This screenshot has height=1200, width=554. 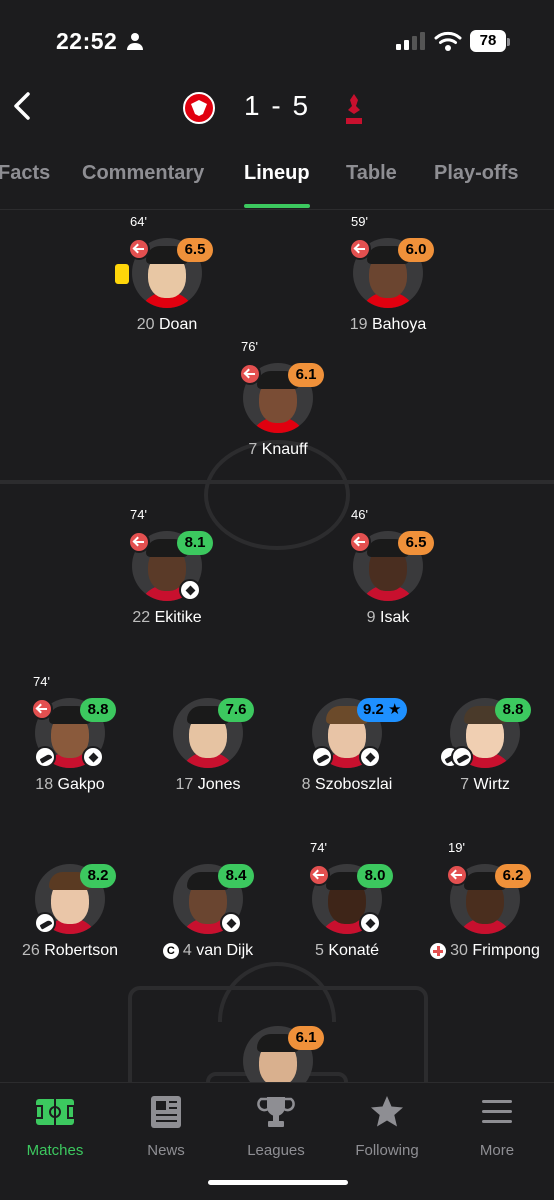 What do you see at coordinates (484, 901) in the screenshot?
I see `player-frimpong: 19' 6.2 30 Frimpong` at bounding box center [484, 901].